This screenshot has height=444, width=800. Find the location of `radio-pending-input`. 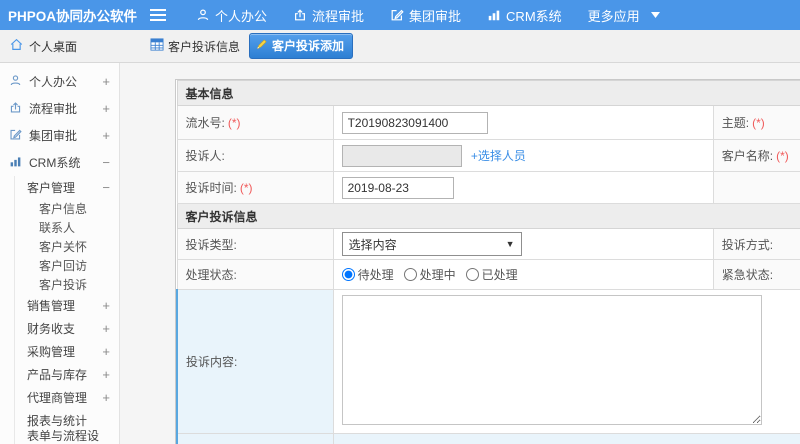

radio-pending-input is located at coordinates (348, 274).